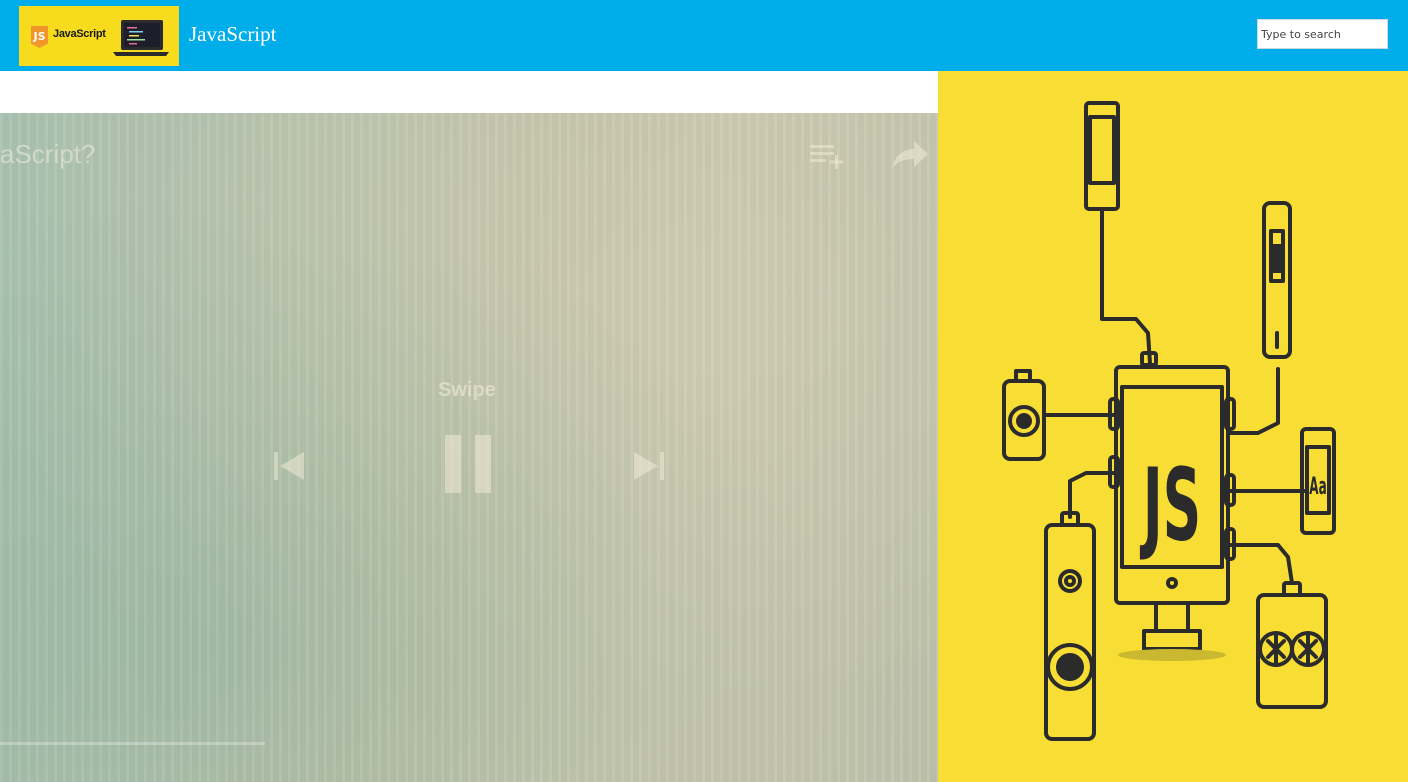 This screenshot has height=782, width=1408. Describe the element at coordinates (48, 154) in the screenshot. I see `video-title: aScript?` at that location.